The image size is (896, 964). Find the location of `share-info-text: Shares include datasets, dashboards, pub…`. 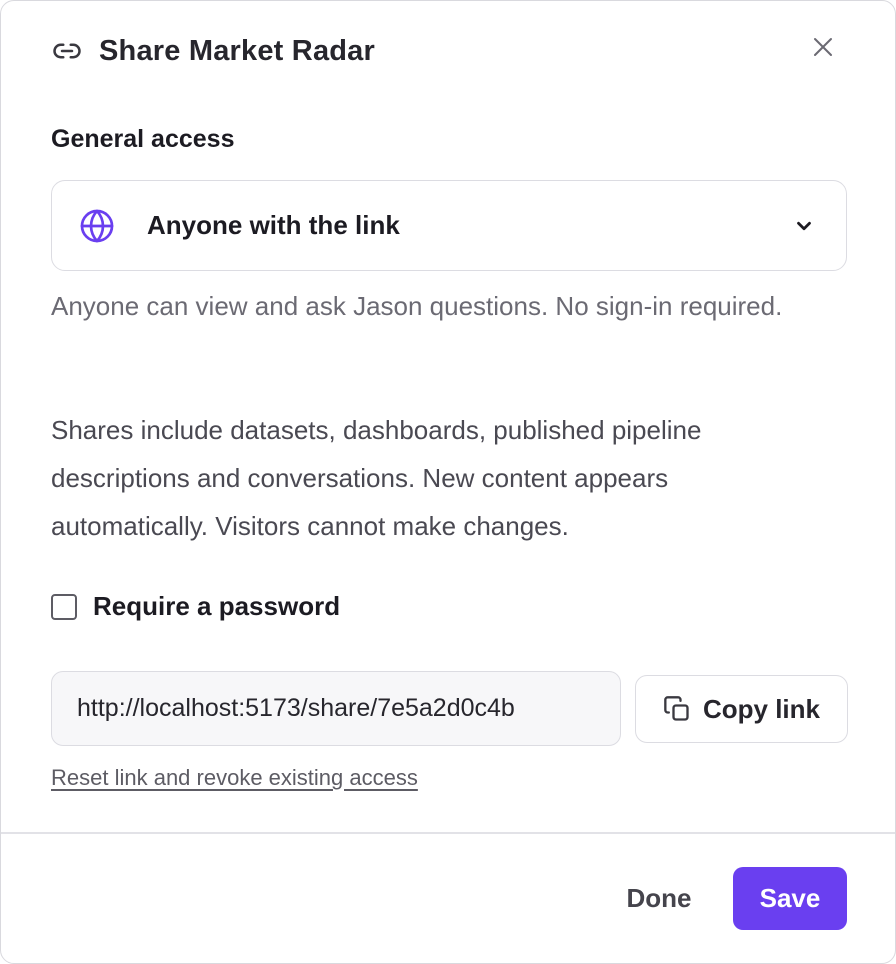

share-info-text: Shares include datasets, dashboards, pub… is located at coordinates (376, 478).